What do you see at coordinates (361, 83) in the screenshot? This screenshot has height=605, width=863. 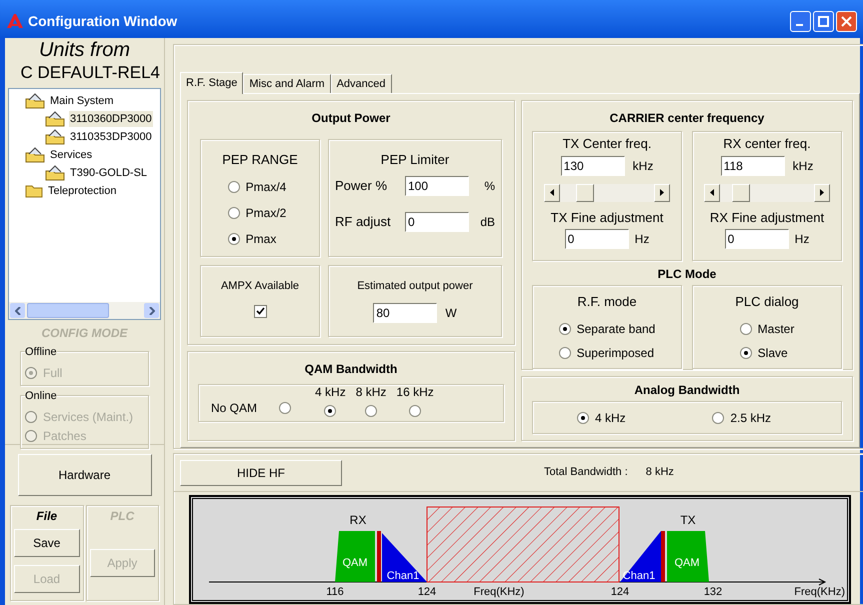 I see `tab: Advanced` at bounding box center [361, 83].